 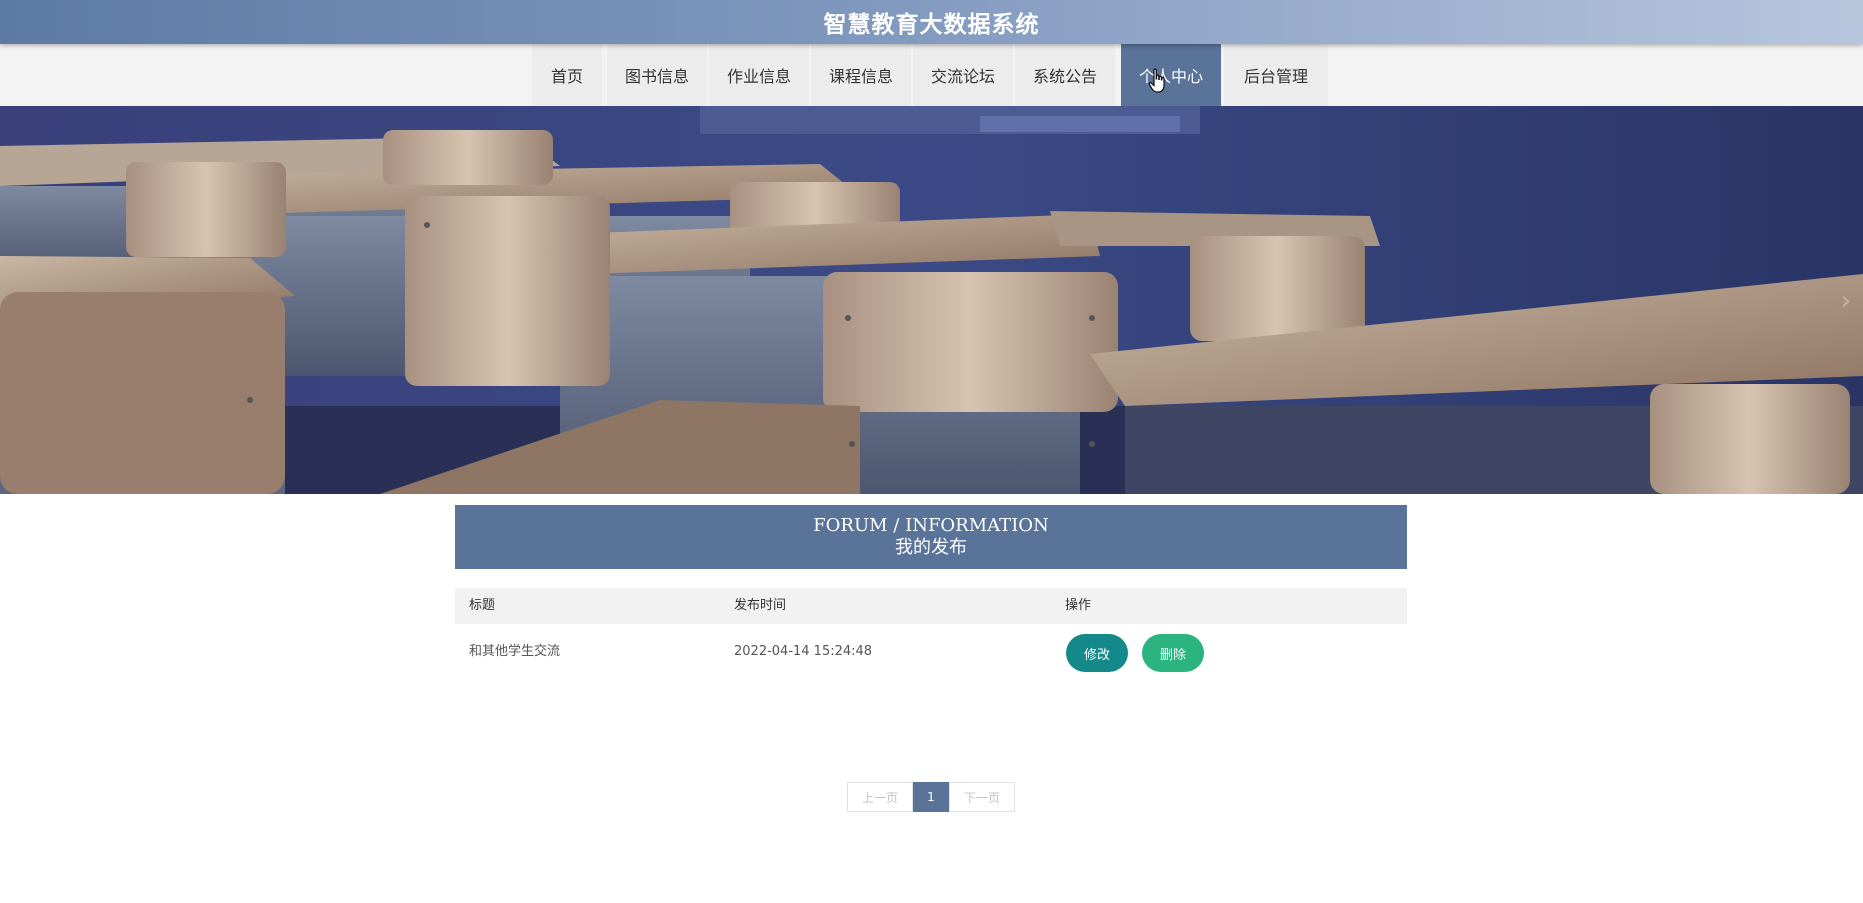 What do you see at coordinates (657, 75) in the screenshot?
I see `nav-item-books: 图书信息` at bounding box center [657, 75].